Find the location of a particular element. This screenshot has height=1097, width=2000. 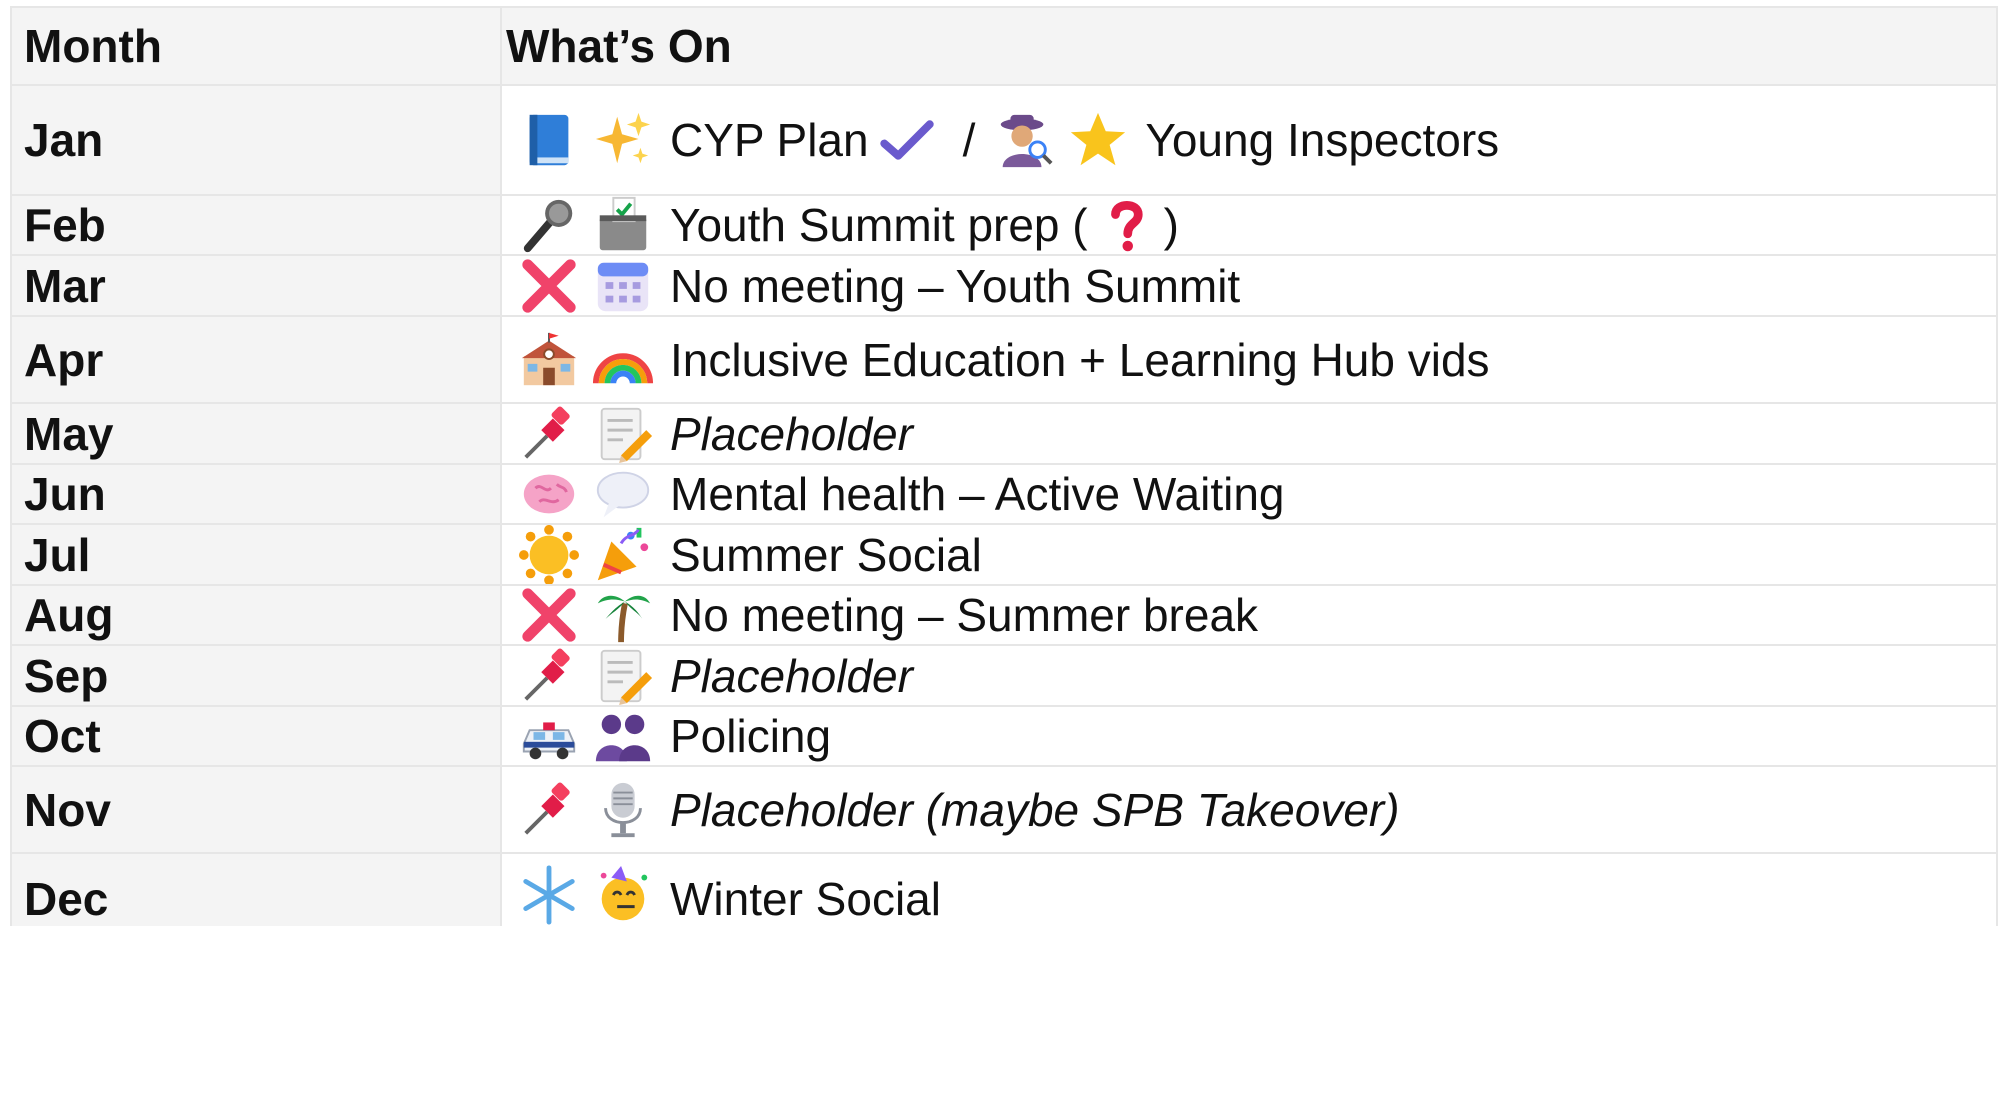

event-cell: Mental health – Active Waiting is located at coordinates (1249, 494).